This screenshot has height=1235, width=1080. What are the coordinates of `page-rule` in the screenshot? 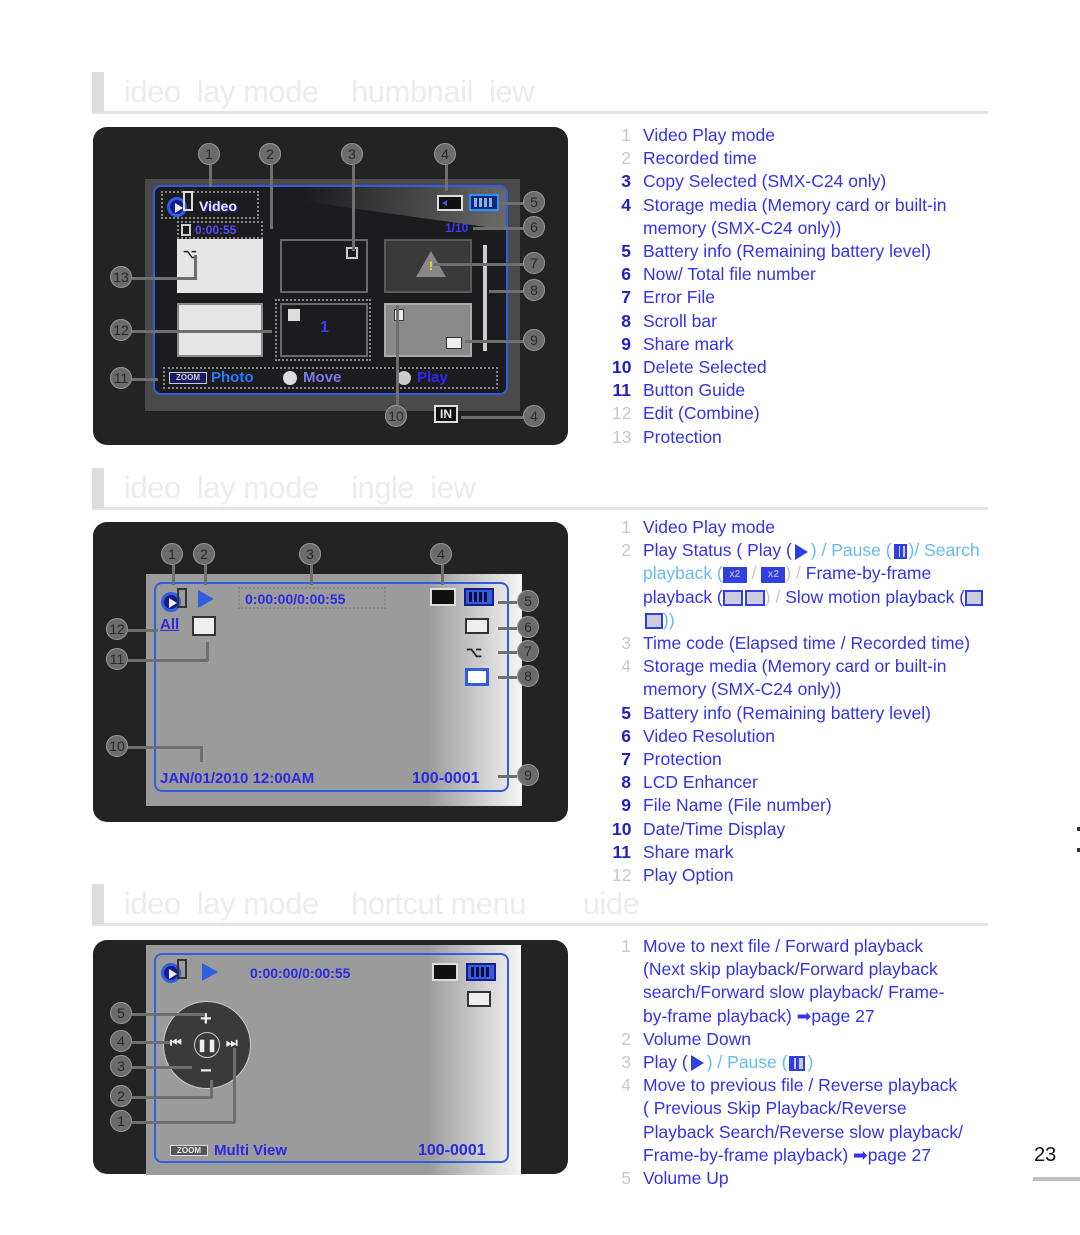 It's located at (1056, 1179).